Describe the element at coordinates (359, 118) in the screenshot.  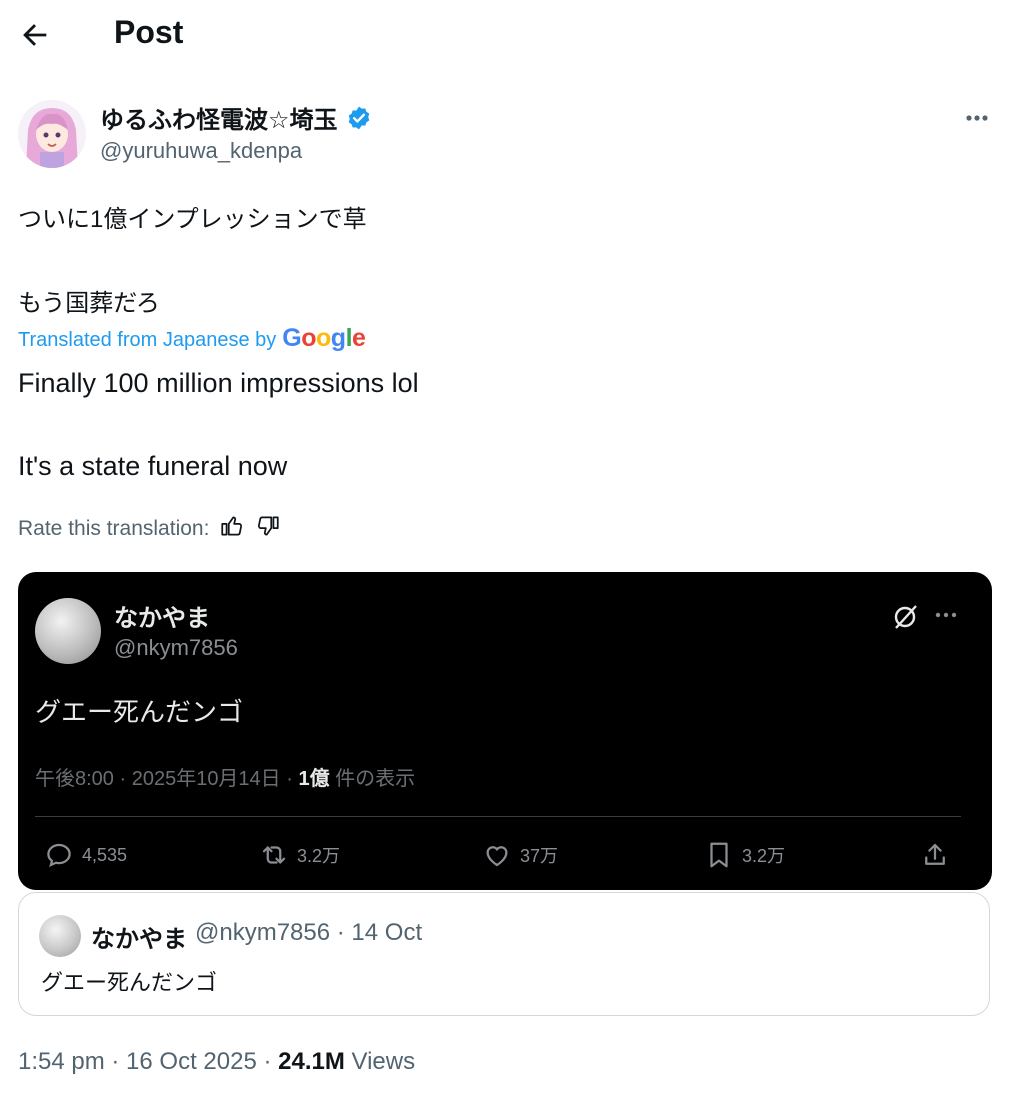
I see `verified-badge-icon` at that location.